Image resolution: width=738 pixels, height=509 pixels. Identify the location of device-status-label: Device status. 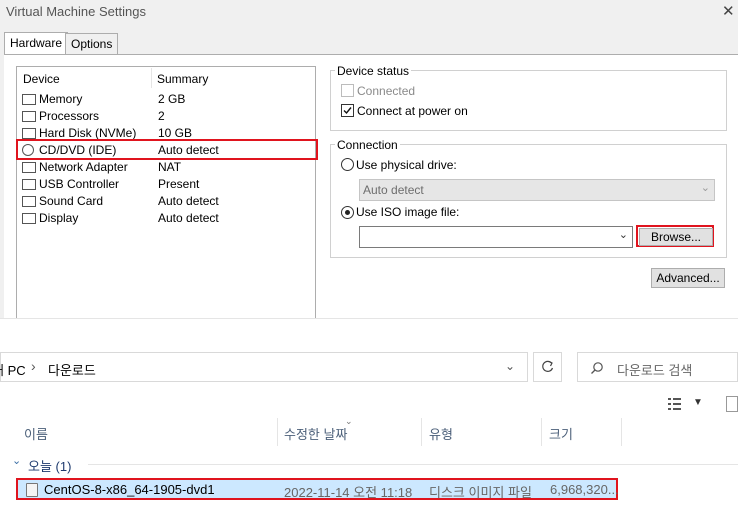
(373, 71).